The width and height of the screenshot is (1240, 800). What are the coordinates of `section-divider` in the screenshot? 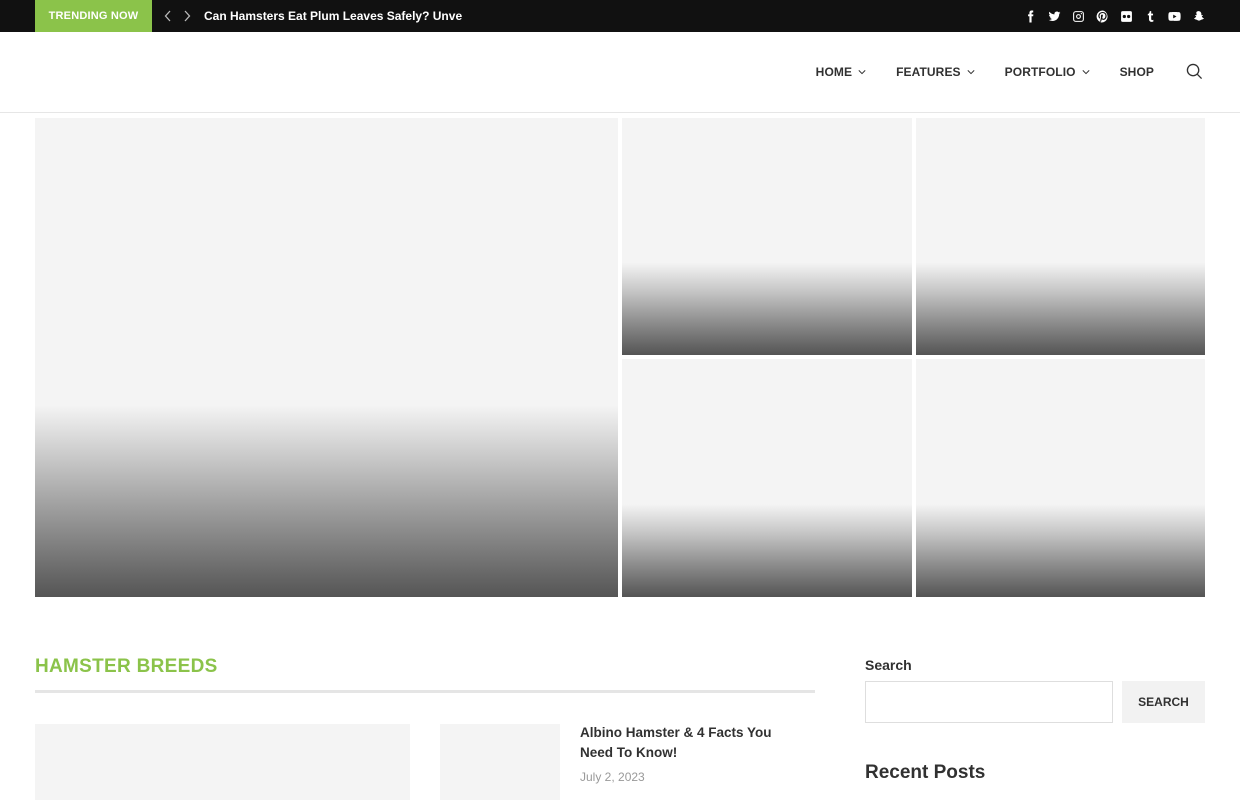 It's located at (425, 691).